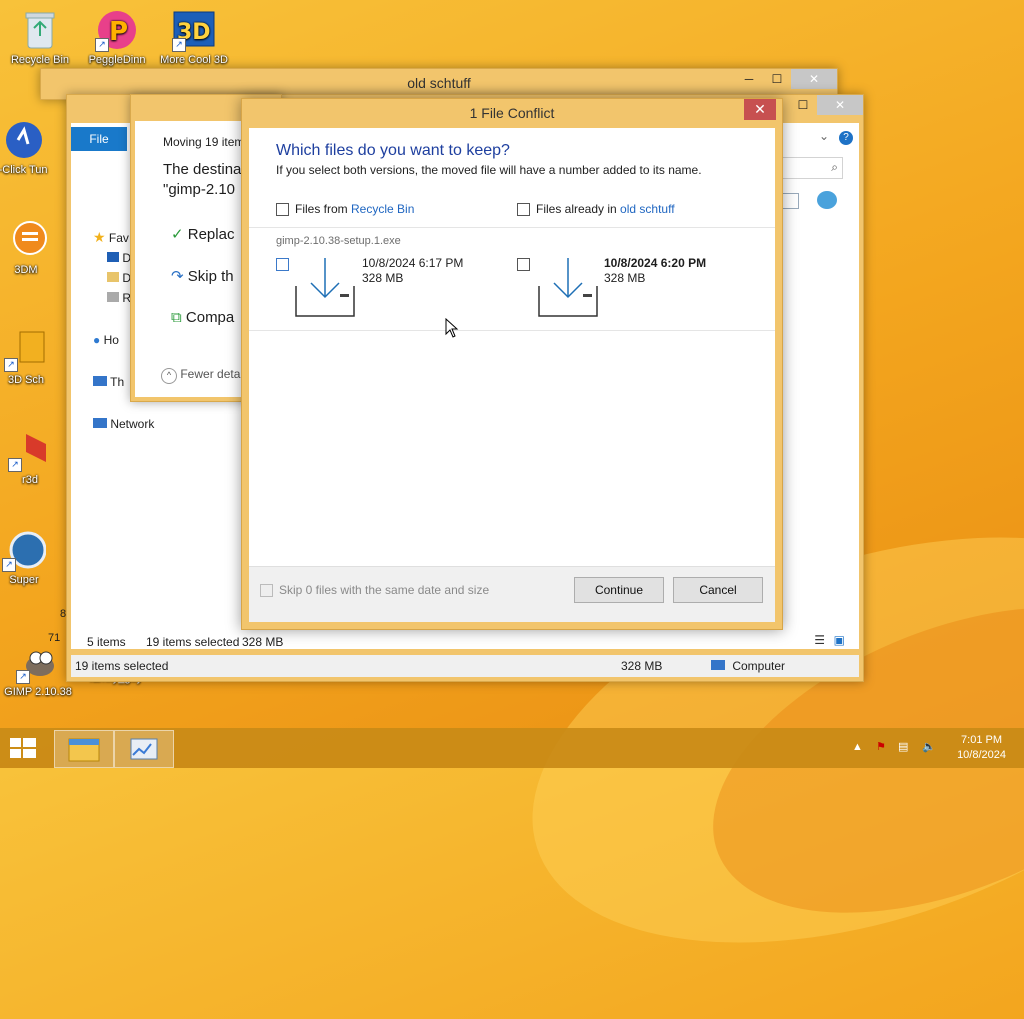  I want to click on sidebar-item-desktop: D, so click(119, 258).